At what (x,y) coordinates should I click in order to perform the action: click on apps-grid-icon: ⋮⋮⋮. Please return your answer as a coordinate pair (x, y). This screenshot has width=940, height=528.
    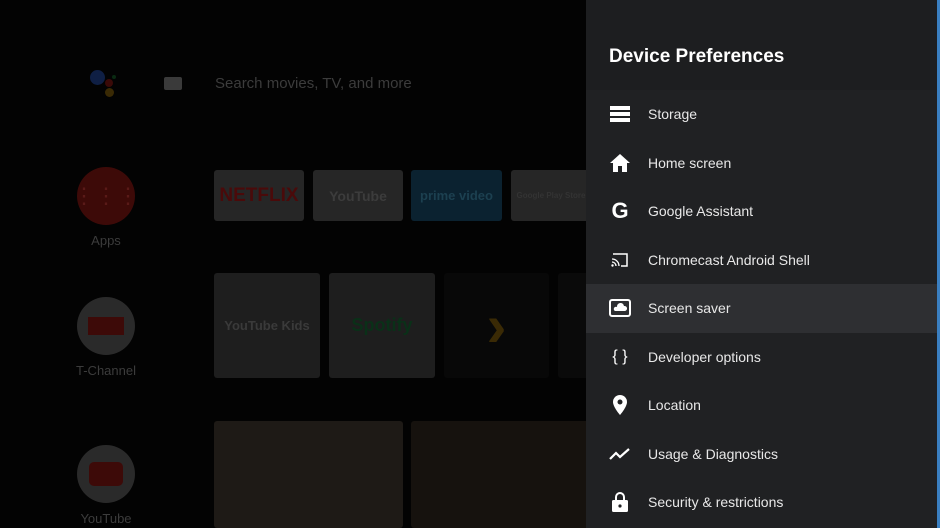
    Looking at the image, I should click on (106, 196).